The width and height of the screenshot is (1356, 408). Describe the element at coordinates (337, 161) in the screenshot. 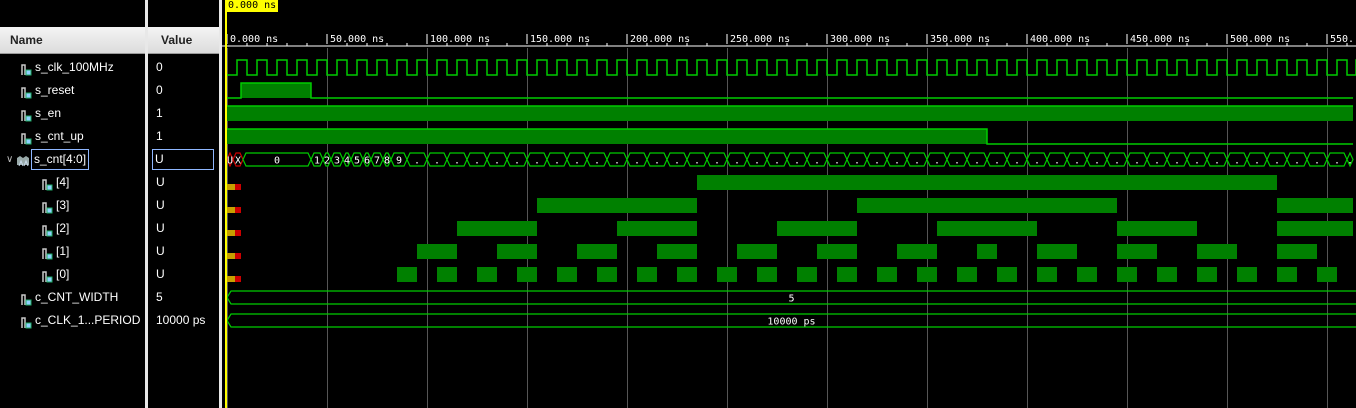

I see `bus-segment-label: 3` at that location.